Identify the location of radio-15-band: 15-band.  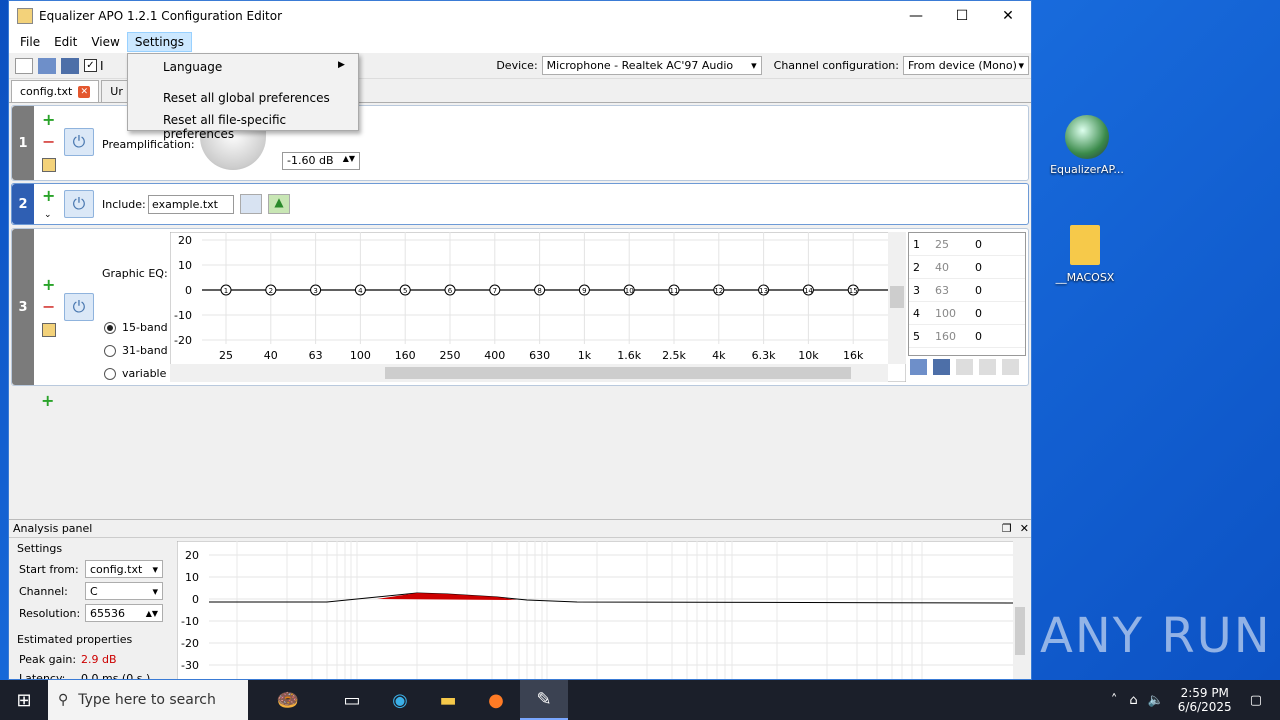
(136, 327).